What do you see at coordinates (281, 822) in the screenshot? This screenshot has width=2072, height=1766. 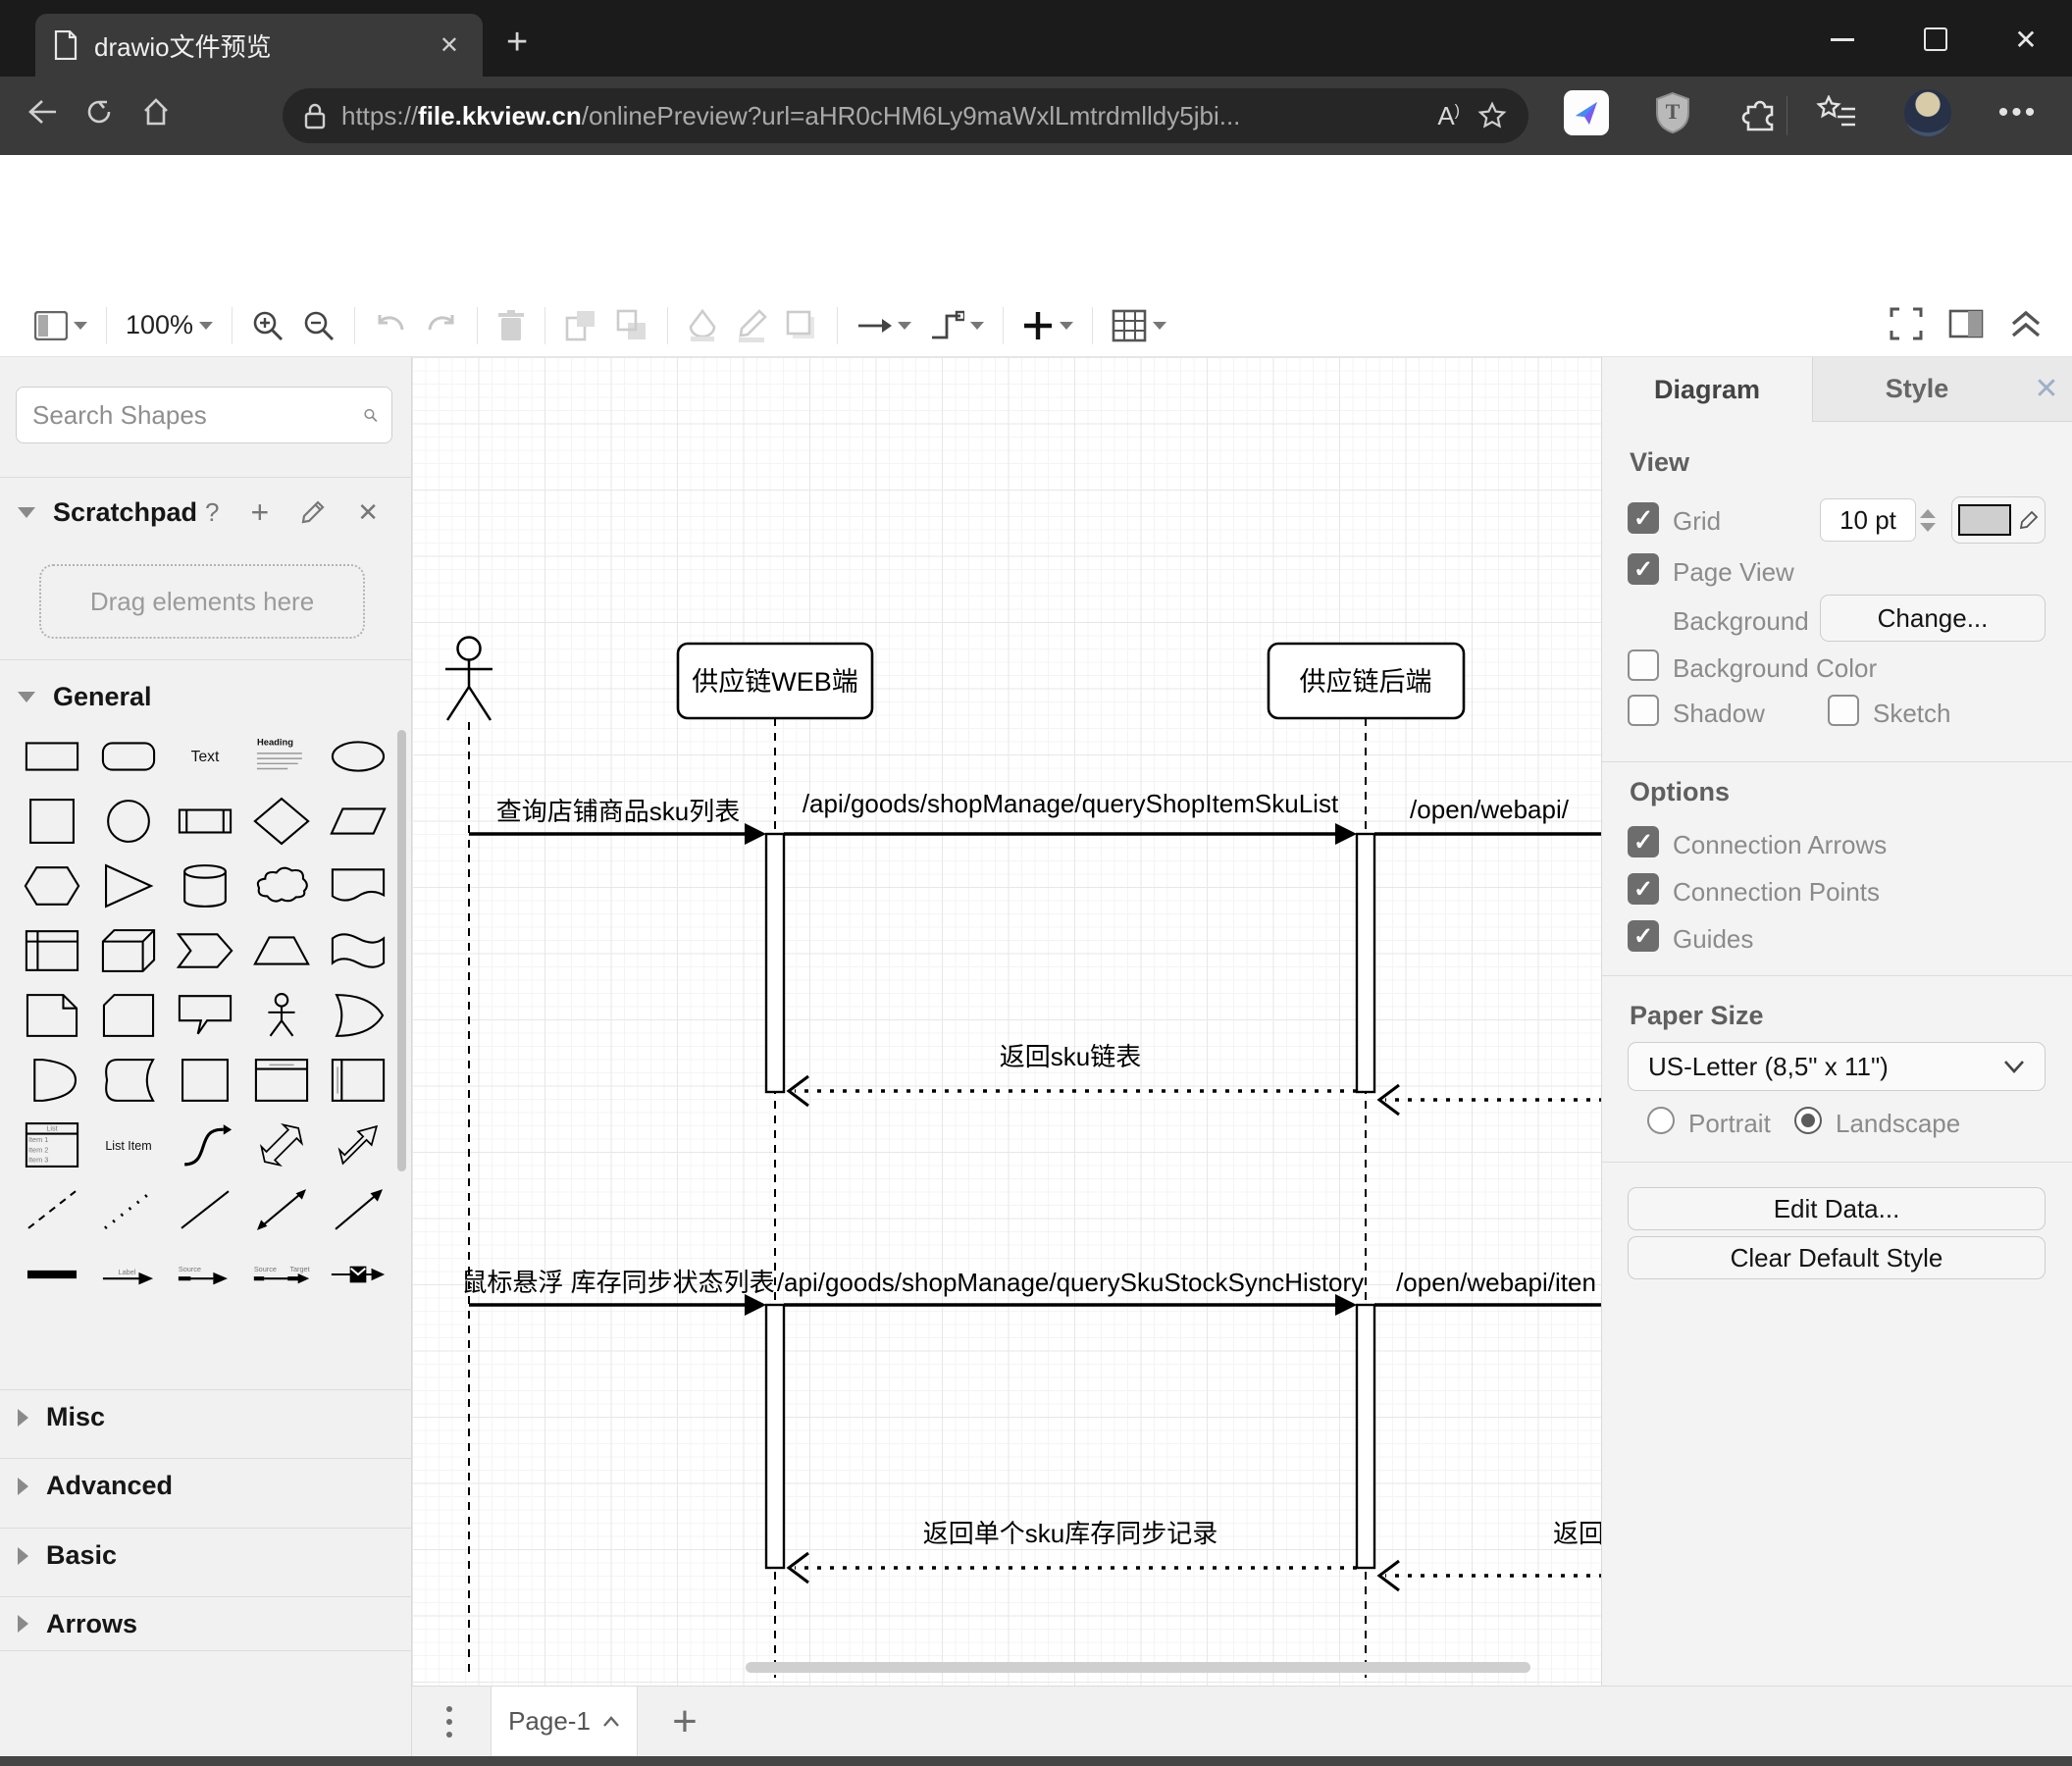 I see `shape-diamond` at bounding box center [281, 822].